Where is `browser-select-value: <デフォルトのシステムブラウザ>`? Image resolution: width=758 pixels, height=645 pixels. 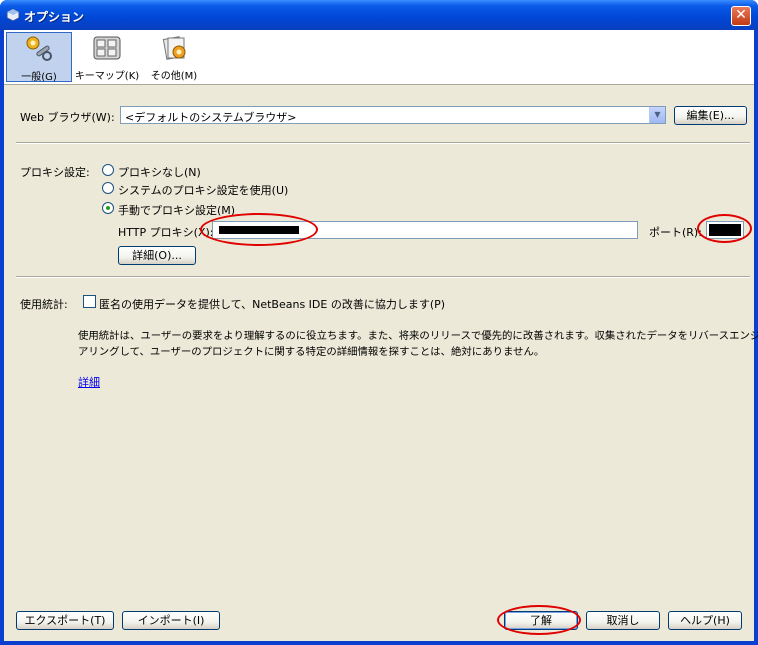 browser-select-value: <デフォルトのシステムブラウザ> is located at coordinates (211, 117).